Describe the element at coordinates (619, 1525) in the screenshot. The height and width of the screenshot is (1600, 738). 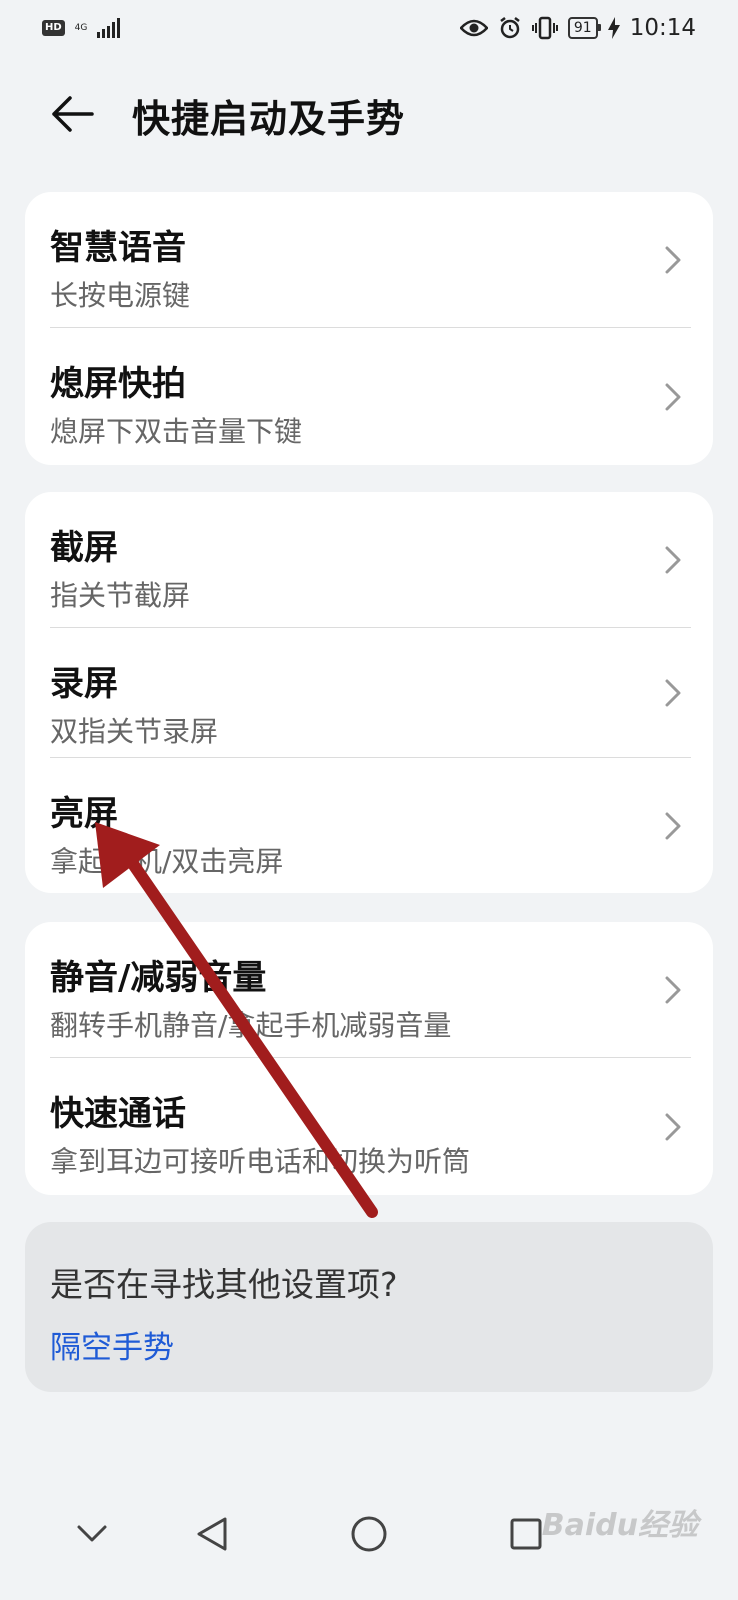
I see `baidu-watermark: Baidu经验` at that location.